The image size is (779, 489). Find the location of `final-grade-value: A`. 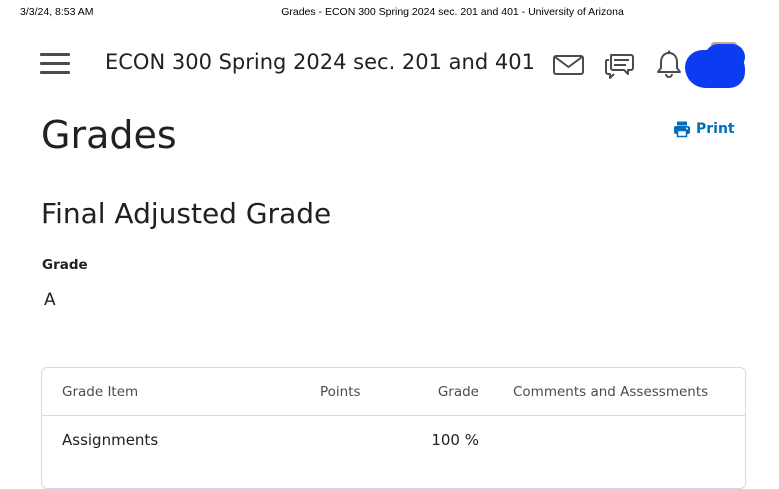

final-grade-value: A is located at coordinates (50, 300).